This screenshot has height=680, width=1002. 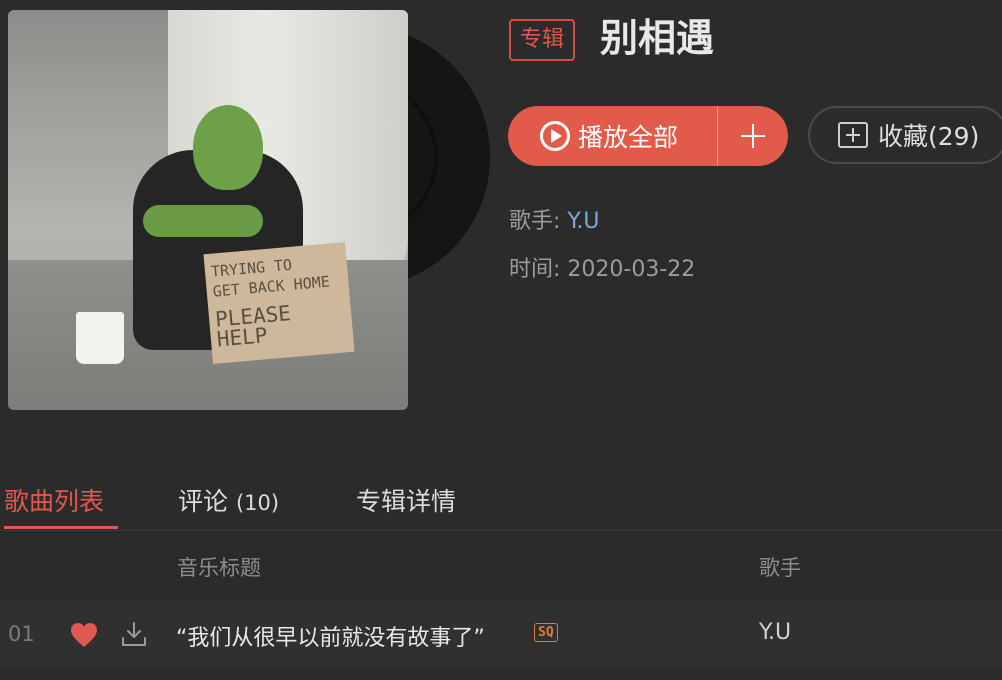 I want to click on album-badge: 专辑, so click(x=542, y=40).